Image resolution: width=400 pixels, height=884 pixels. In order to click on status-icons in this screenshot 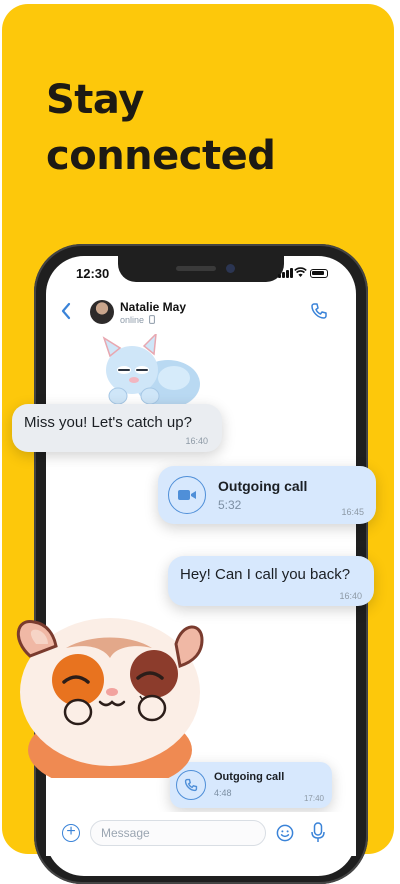, I will do `click(304, 273)`.